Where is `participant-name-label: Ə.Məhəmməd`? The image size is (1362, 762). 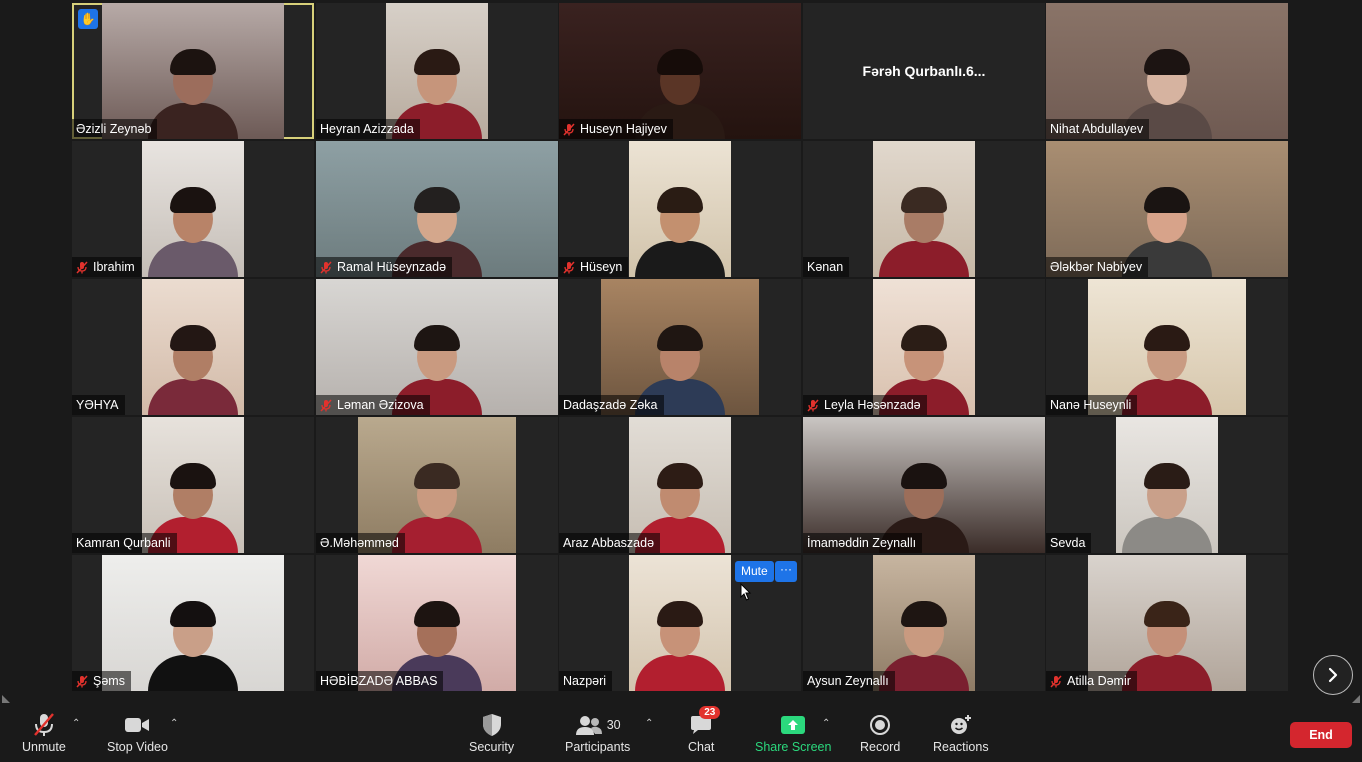
participant-name-label: Ə.Məhəmməd is located at coordinates (360, 543).